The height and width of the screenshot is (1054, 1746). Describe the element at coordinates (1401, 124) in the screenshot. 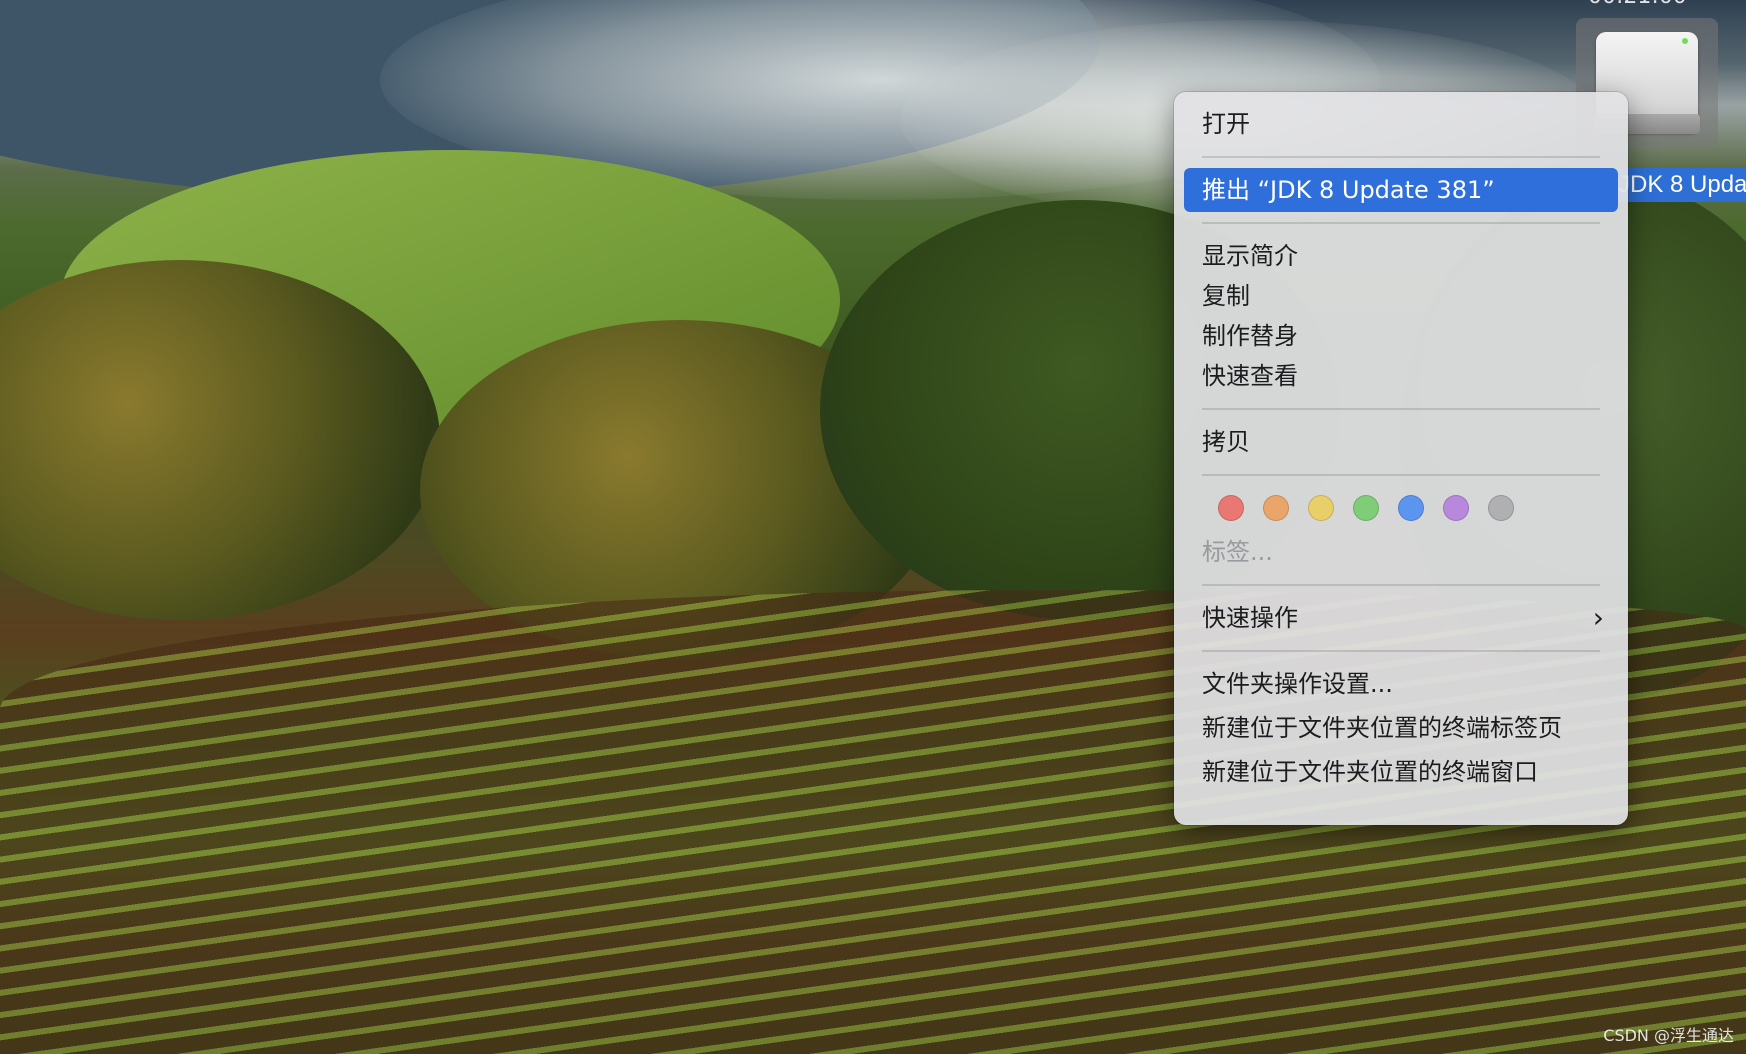

I see `menu-item-open: 打开` at that location.